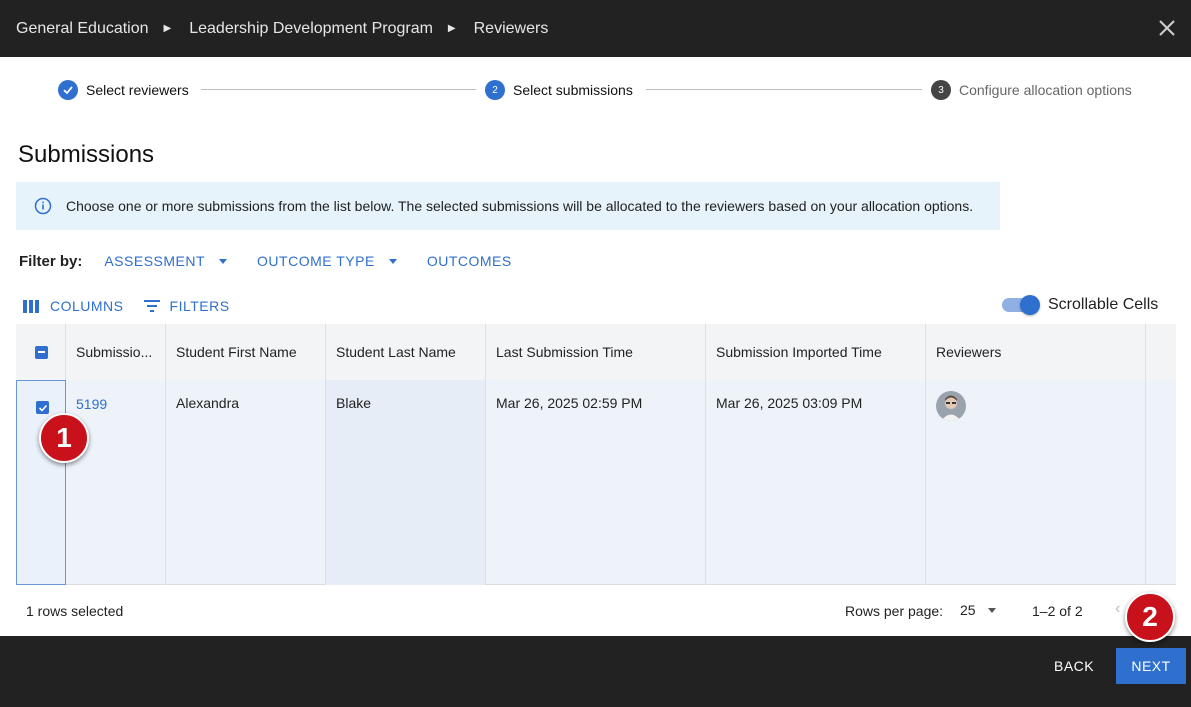 This screenshot has height=707, width=1191. Describe the element at coordinates (151, 306) in the screenshot. I see `filter-icon` at that location.